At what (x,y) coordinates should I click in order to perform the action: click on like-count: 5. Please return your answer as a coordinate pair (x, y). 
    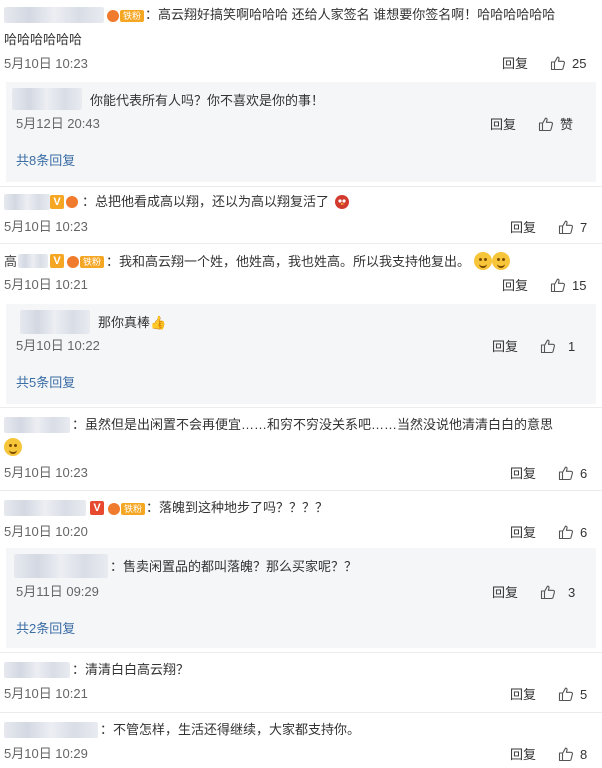
    Looking at the image, I should click on (584, 694).